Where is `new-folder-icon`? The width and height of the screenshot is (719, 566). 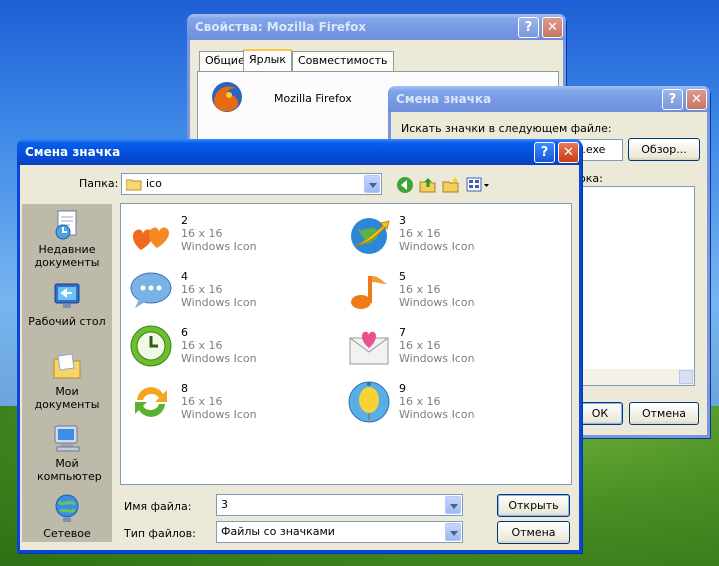 new-folder-icon is located at coordinates (451, 185).